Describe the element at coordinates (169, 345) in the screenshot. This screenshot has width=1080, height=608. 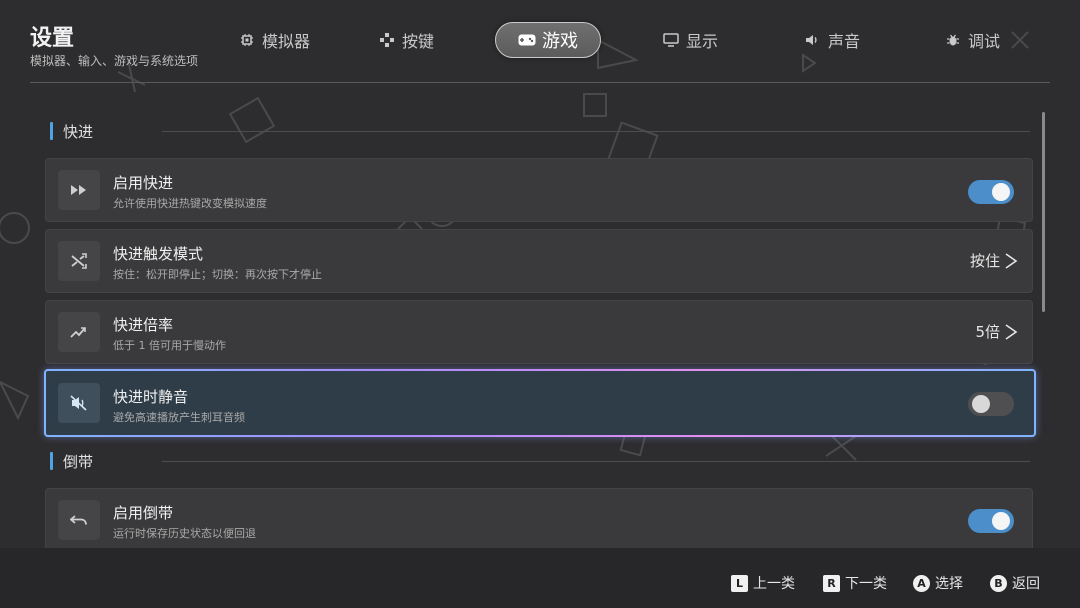
I see `setting-description: 低于 1 倍可用于慢动作` at that location.